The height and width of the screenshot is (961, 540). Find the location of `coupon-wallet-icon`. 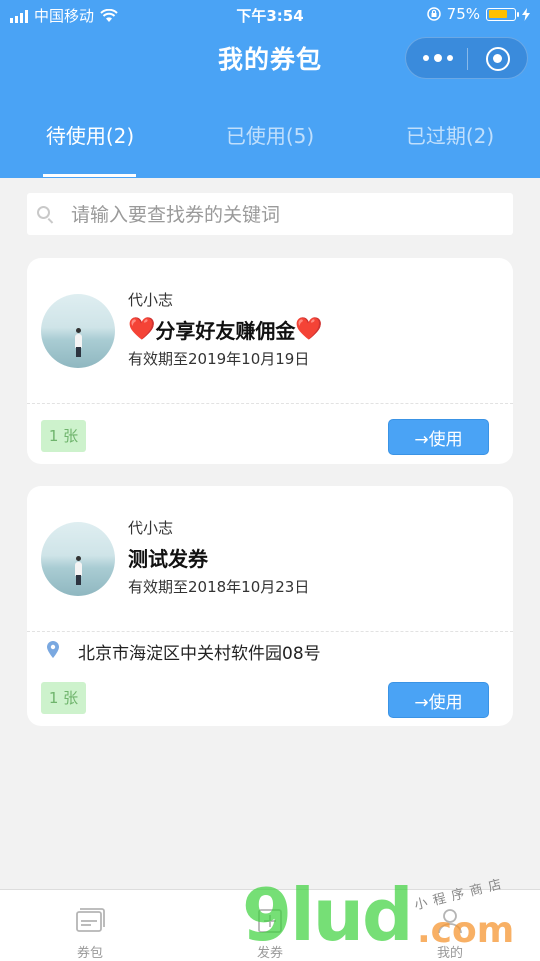

coupon-wallet-icon is located at coordinates (90, 920).